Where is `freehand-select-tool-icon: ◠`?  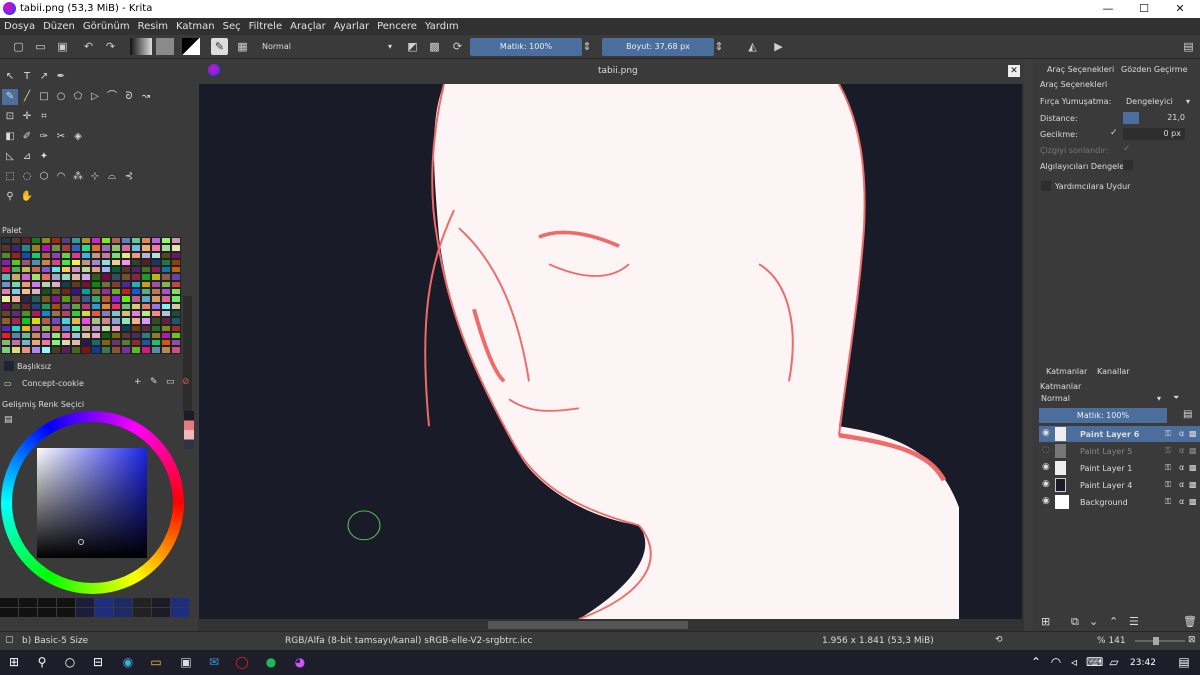
freehand-select-tool-icon: ◠ is located at coordinates (61, 177).